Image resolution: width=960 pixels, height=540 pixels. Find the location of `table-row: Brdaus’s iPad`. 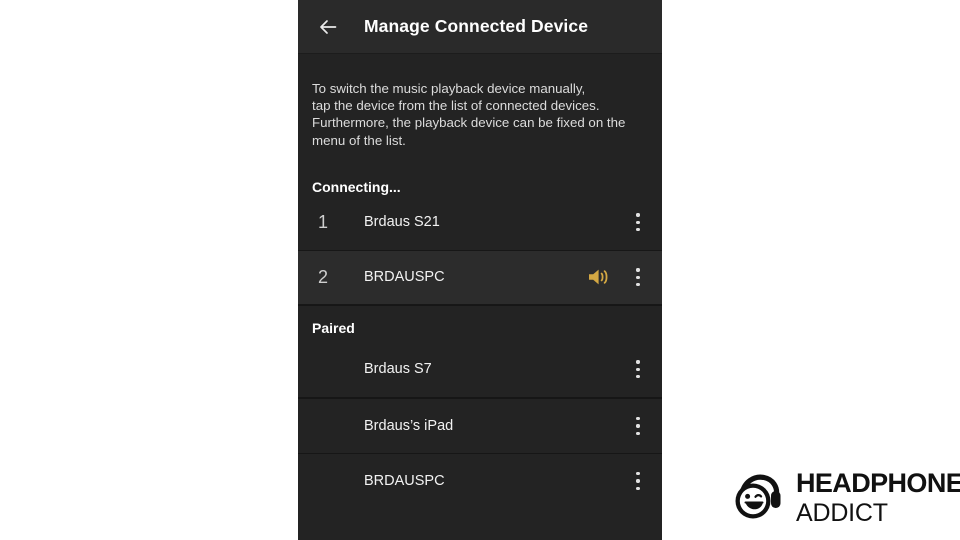

table-row: Brdaus’s iPad is located at coordinates (480, 425).